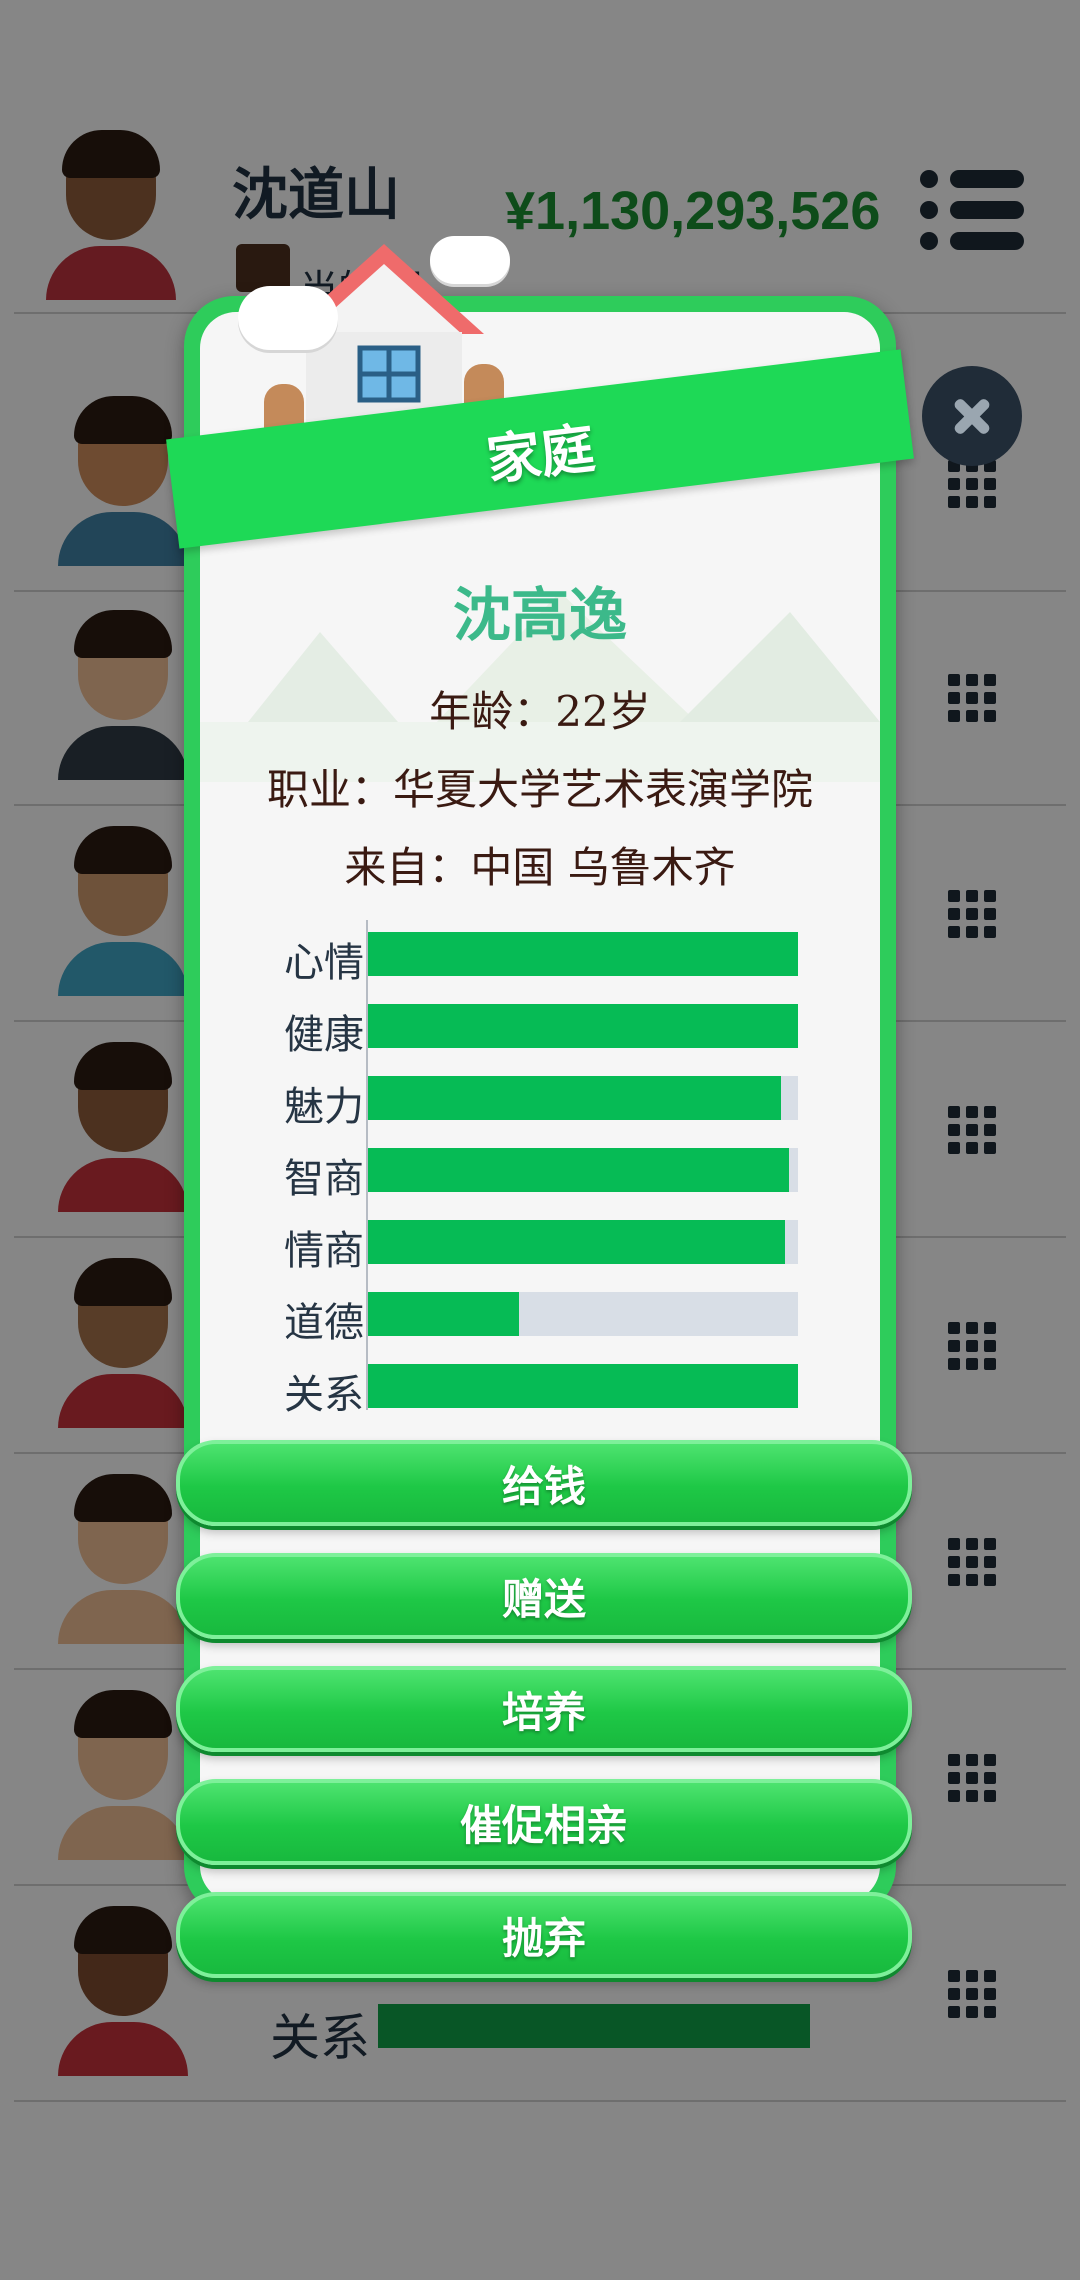  I want to click on origin-line: 来自：中国 乌鲁木齐, so click(540, 867).